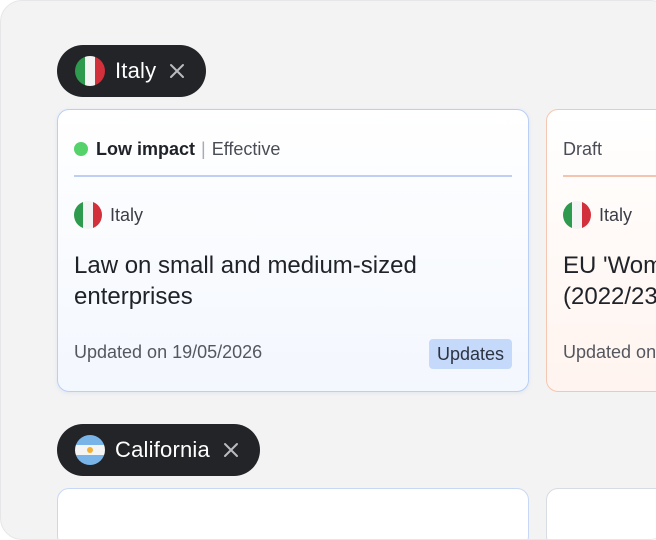 This screenshot has height=540, width=656. I want to click on card-header: Draft, so click(582, 149).